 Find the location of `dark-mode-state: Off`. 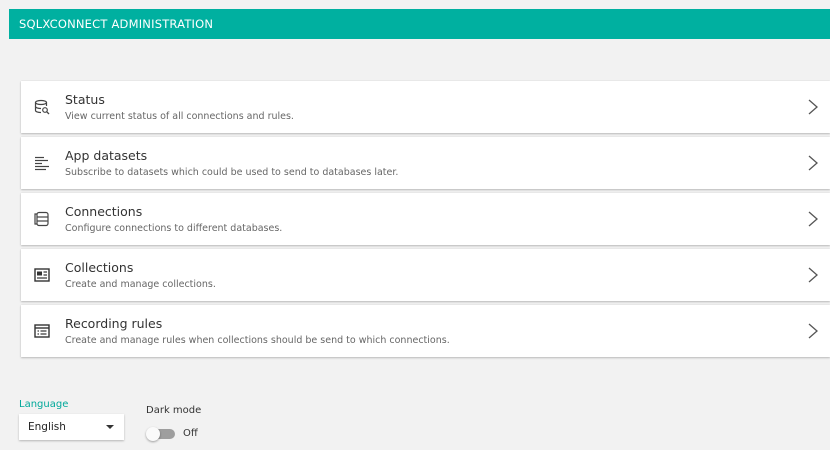

dark-mode-state: Off is located at coordinates (190, 433).